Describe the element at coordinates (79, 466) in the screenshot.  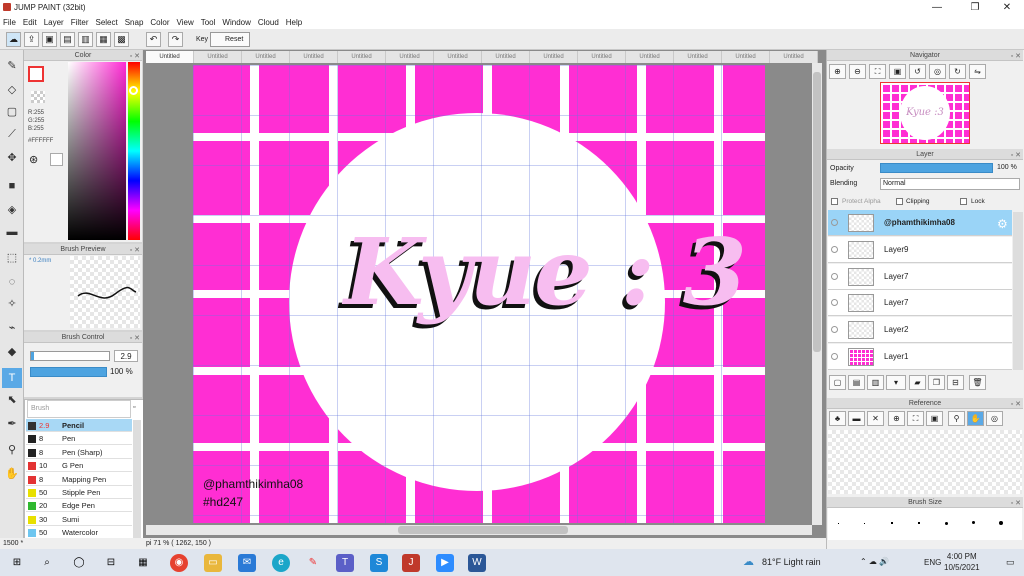
I see `brush-list-item: 10 G Pen` at that location.